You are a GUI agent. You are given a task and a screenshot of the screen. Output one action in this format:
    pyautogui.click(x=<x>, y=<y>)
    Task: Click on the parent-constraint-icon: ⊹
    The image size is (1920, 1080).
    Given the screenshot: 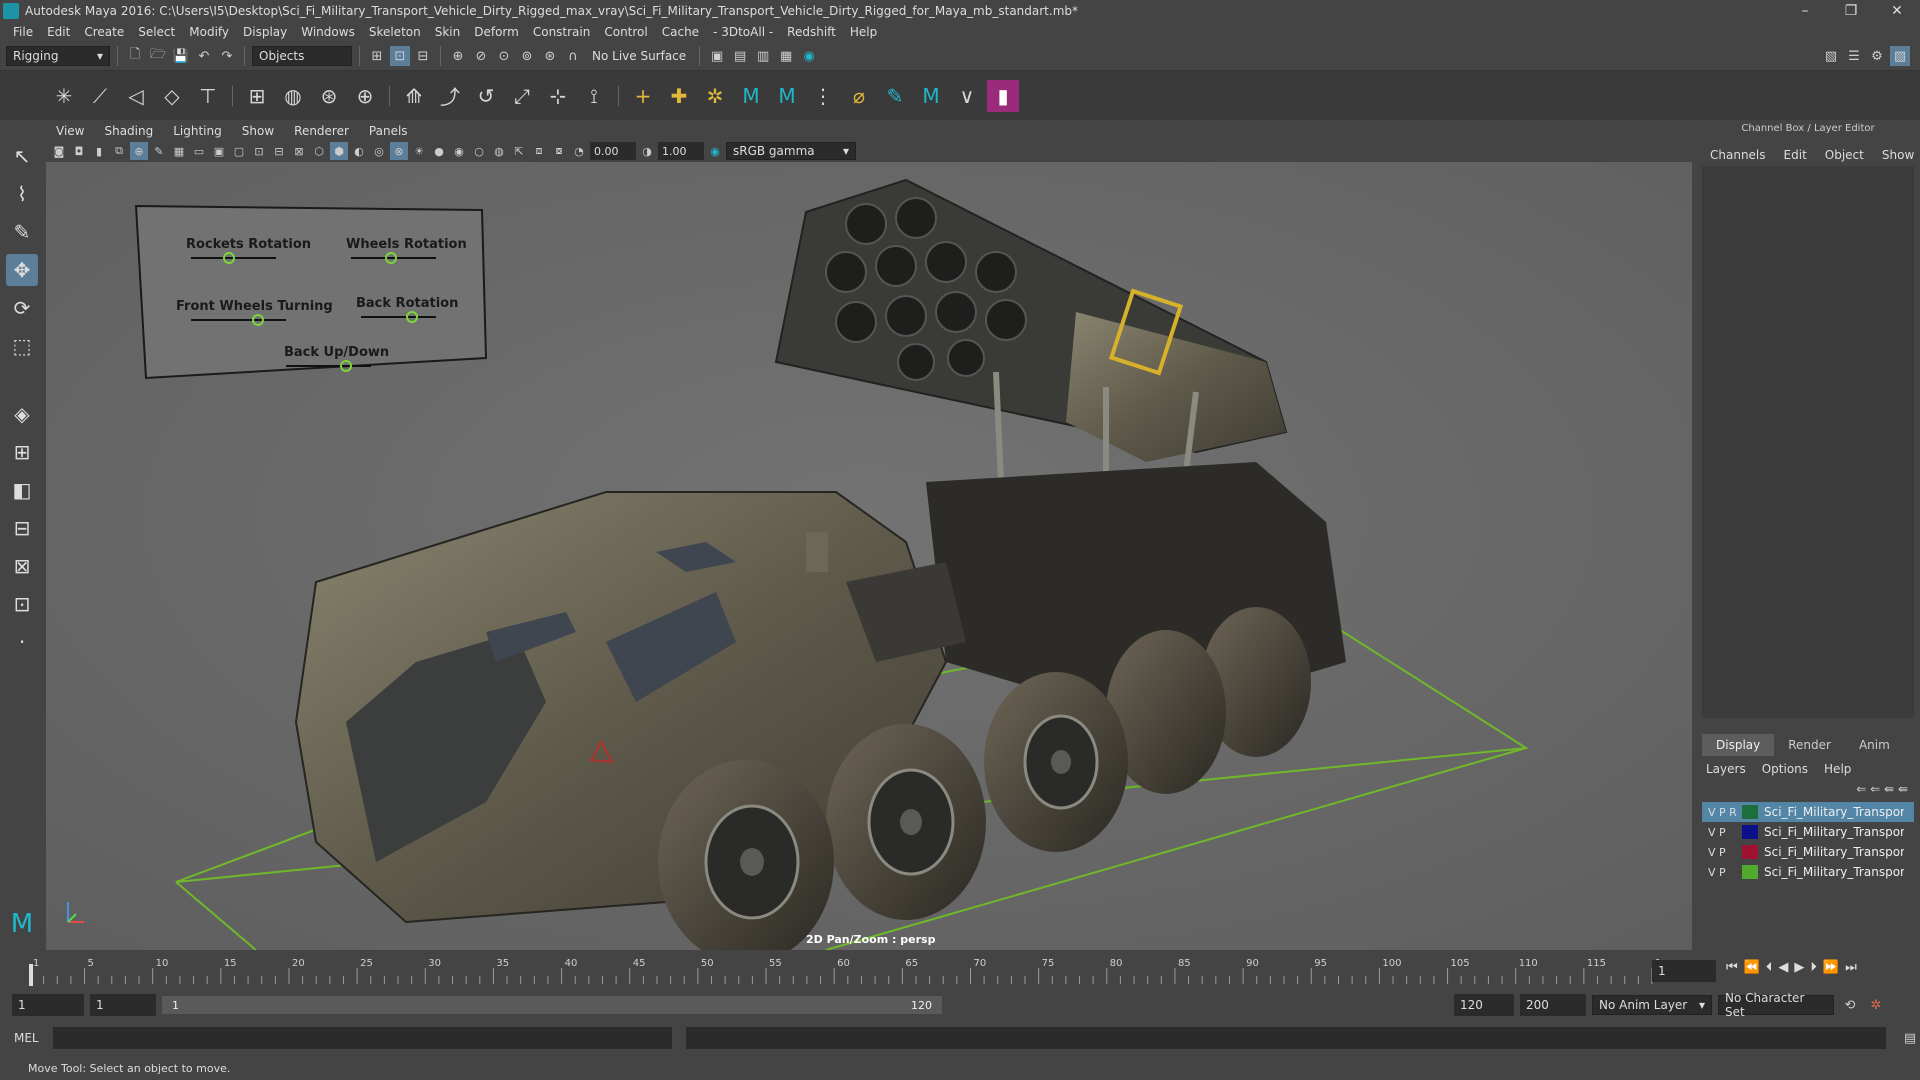 What is the action you would take?
    pyautogui.click(x=558, y=96)
    